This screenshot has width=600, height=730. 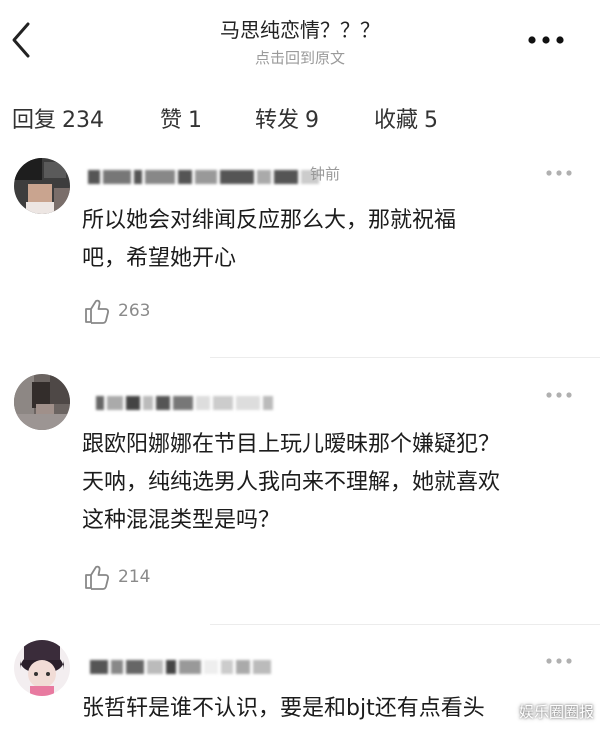 I want to click on comment-text: 张哲轩是谁不认识，要是和bjt还有点看头, so click(x=337, y=709).